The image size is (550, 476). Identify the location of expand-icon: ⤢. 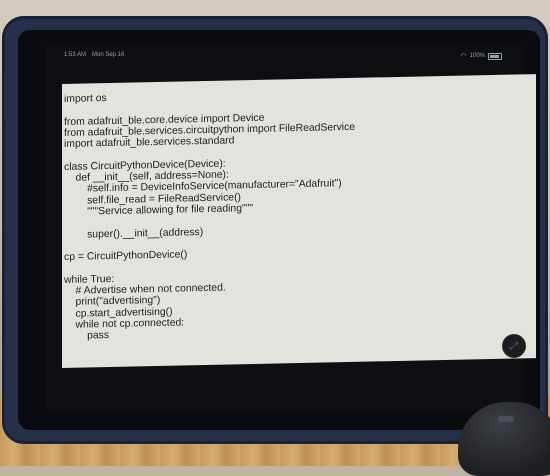
(514, 346).